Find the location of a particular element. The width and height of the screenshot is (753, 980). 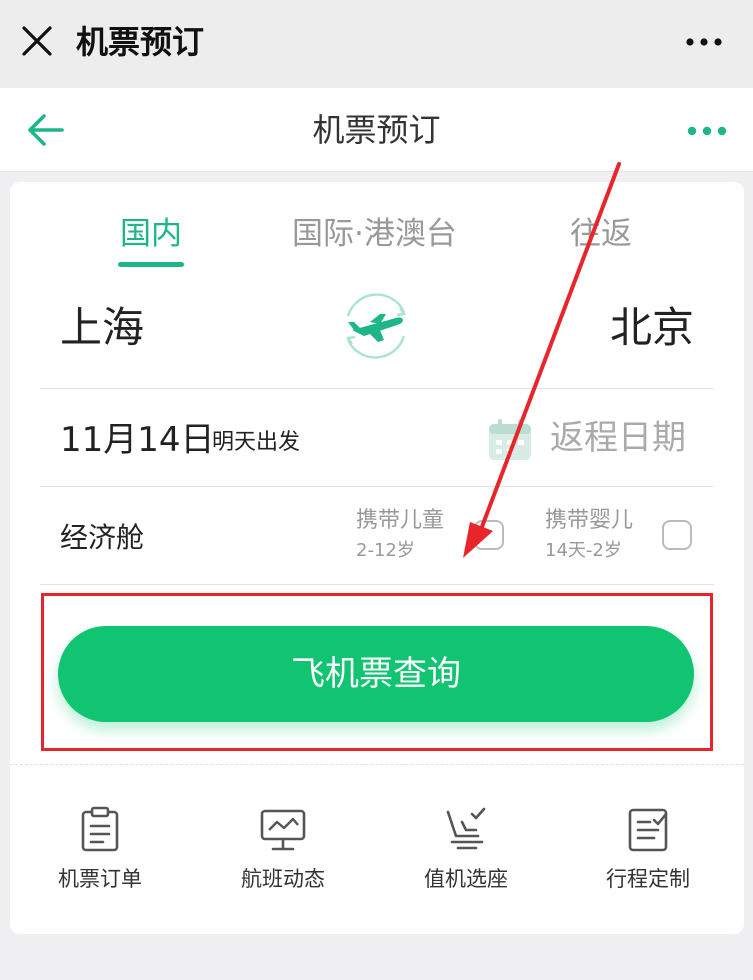

departure-city: 上海 is located at coordinates (102, 328).